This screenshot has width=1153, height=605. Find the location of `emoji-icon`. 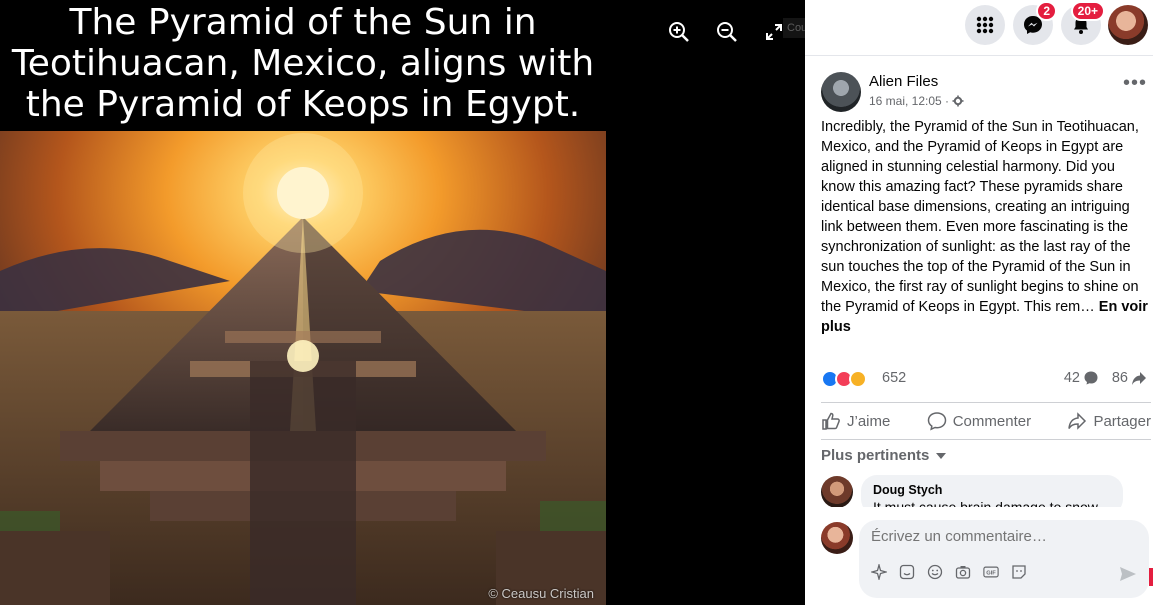

emoji-icon is located at coordinates (935, 572).